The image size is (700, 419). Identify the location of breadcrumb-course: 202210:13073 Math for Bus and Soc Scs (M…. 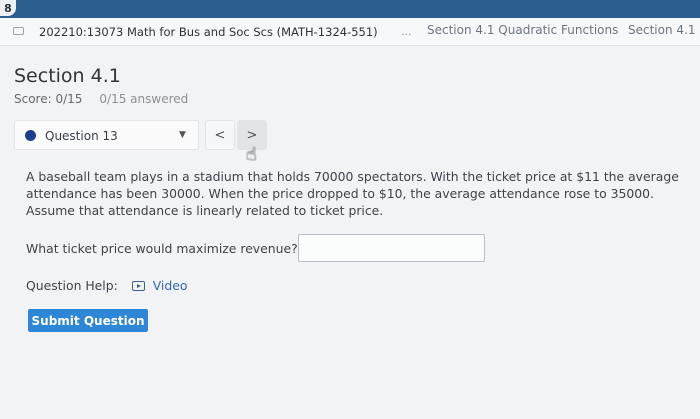
(208, 32).